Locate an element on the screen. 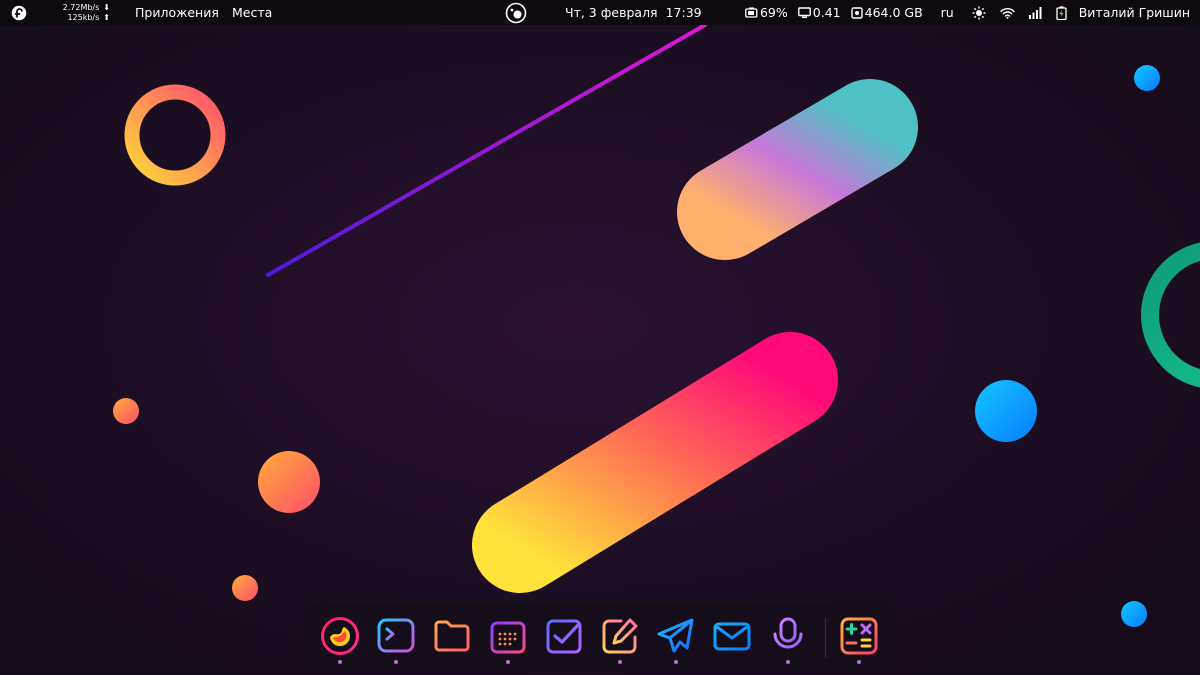  user-menu: Виталий Гришин is located at coordinates (1134, 12).